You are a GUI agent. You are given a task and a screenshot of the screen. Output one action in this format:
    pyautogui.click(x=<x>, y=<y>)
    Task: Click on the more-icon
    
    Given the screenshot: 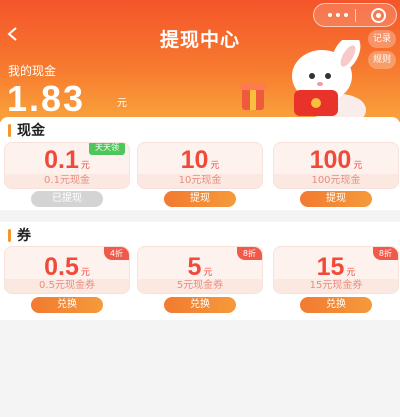 What is the action you would take?
    pyautogui.click(x=338, y=15)
    